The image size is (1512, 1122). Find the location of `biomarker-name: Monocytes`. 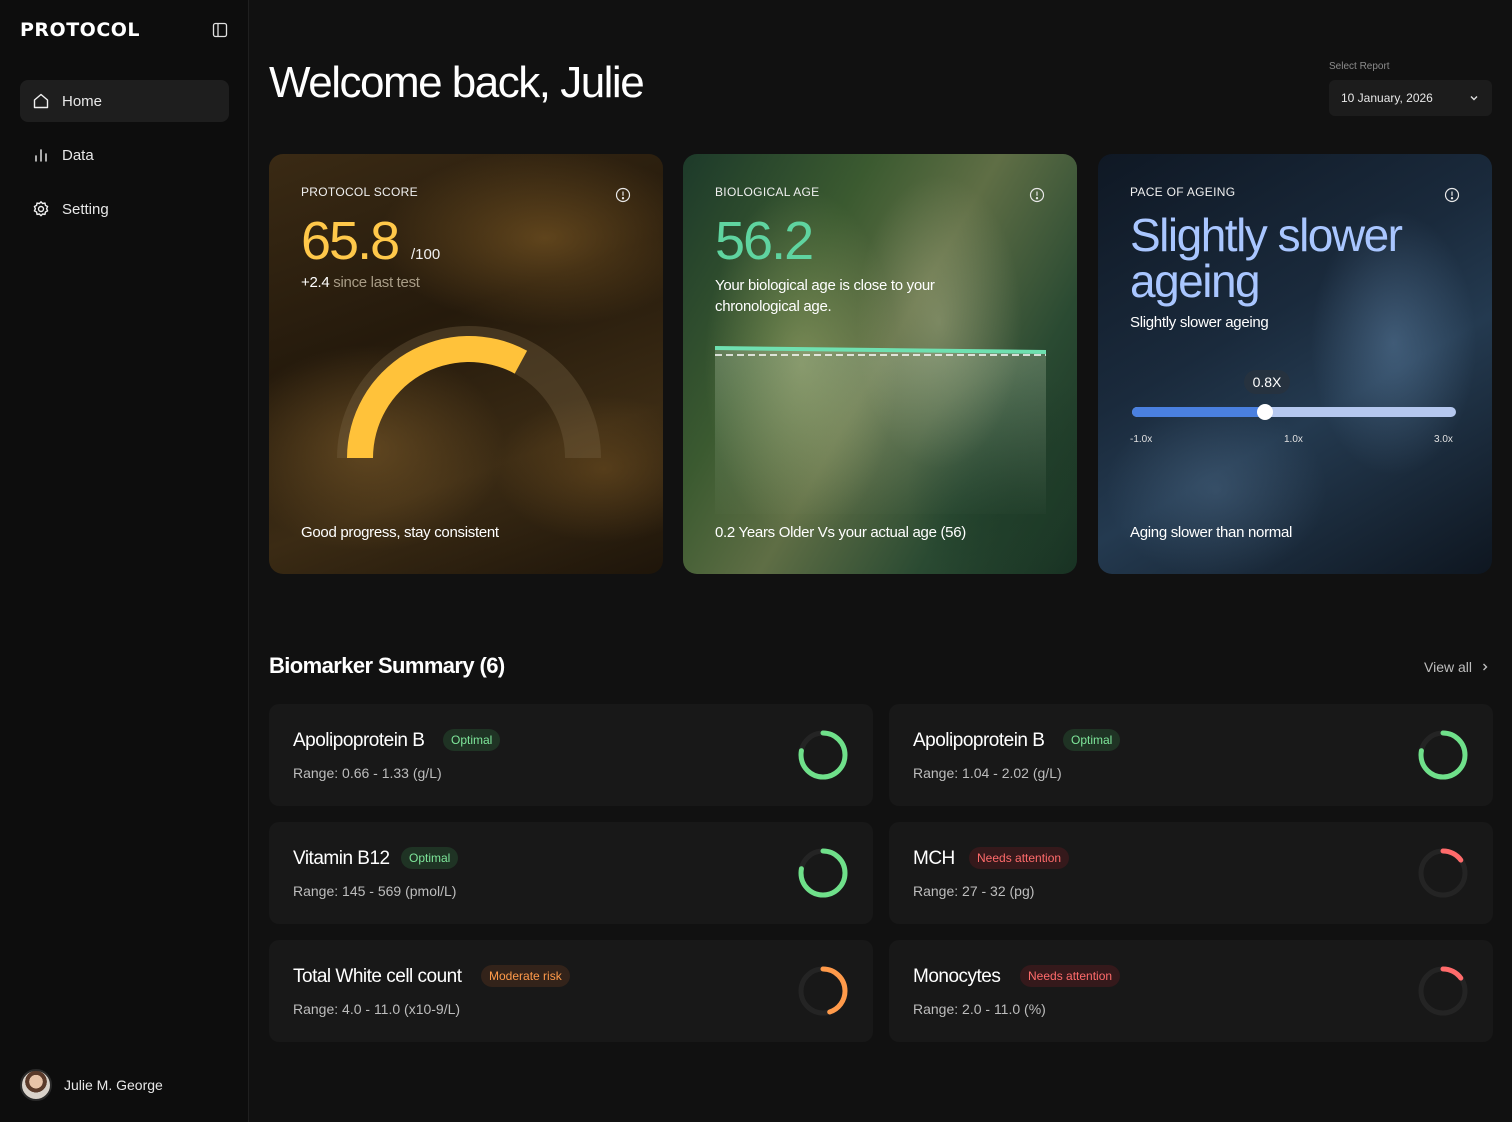

biomarker-name: Monocytes is located at coordinates (957, 976).